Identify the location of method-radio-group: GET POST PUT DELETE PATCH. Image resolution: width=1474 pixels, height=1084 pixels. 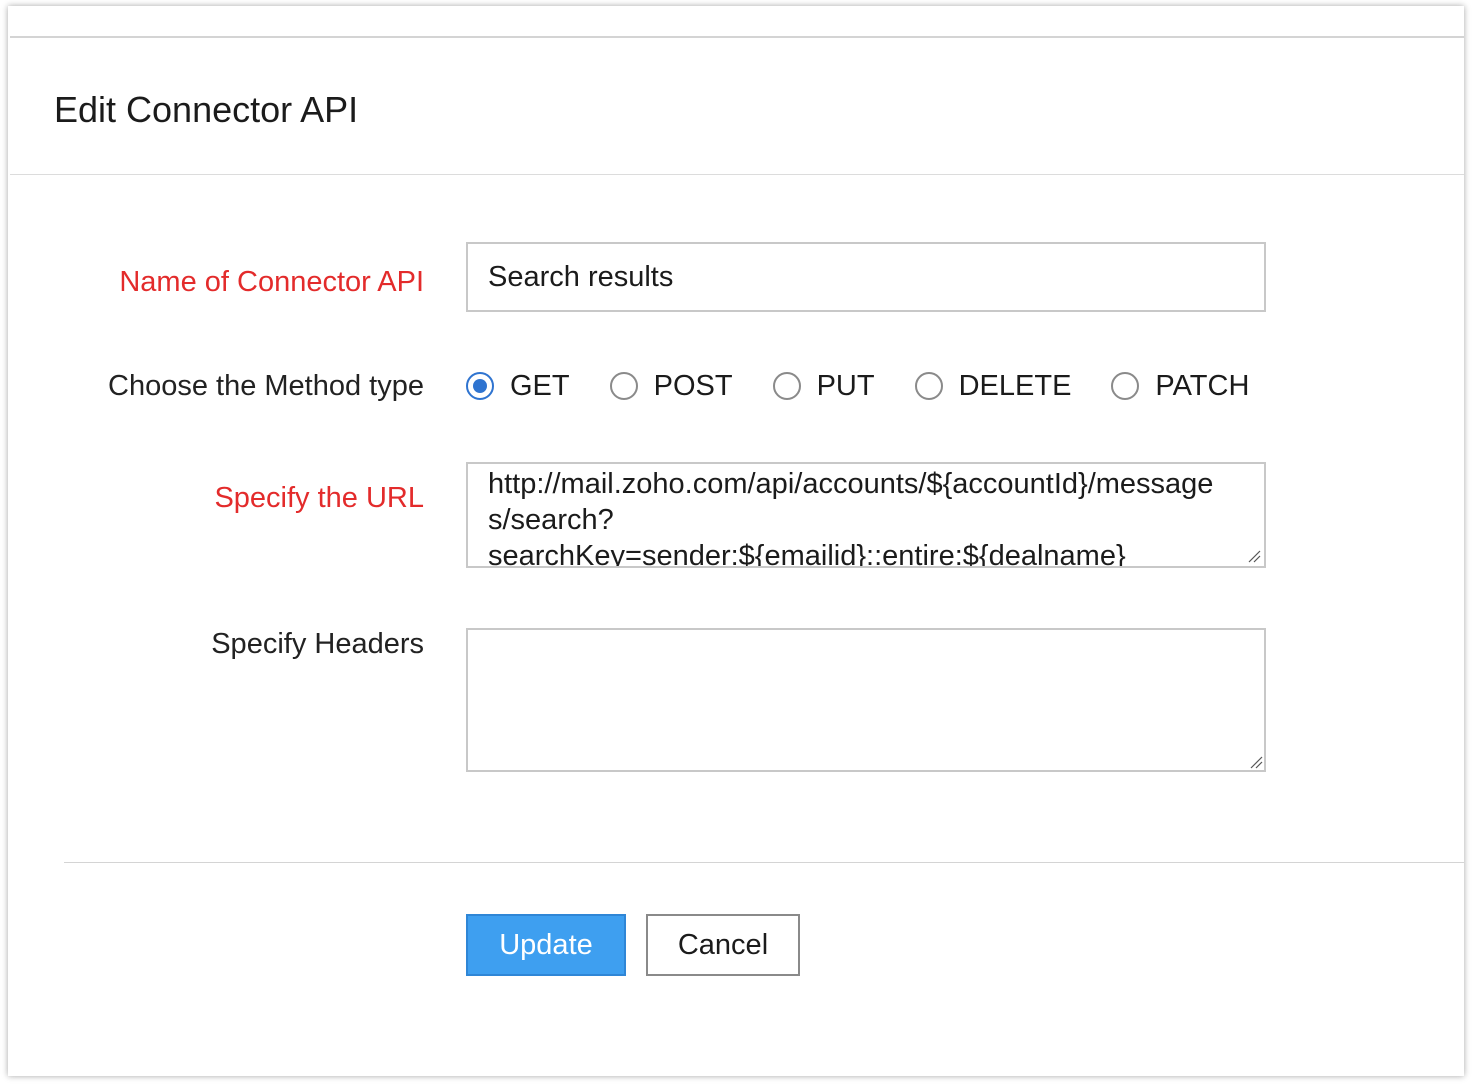
(877, 386).